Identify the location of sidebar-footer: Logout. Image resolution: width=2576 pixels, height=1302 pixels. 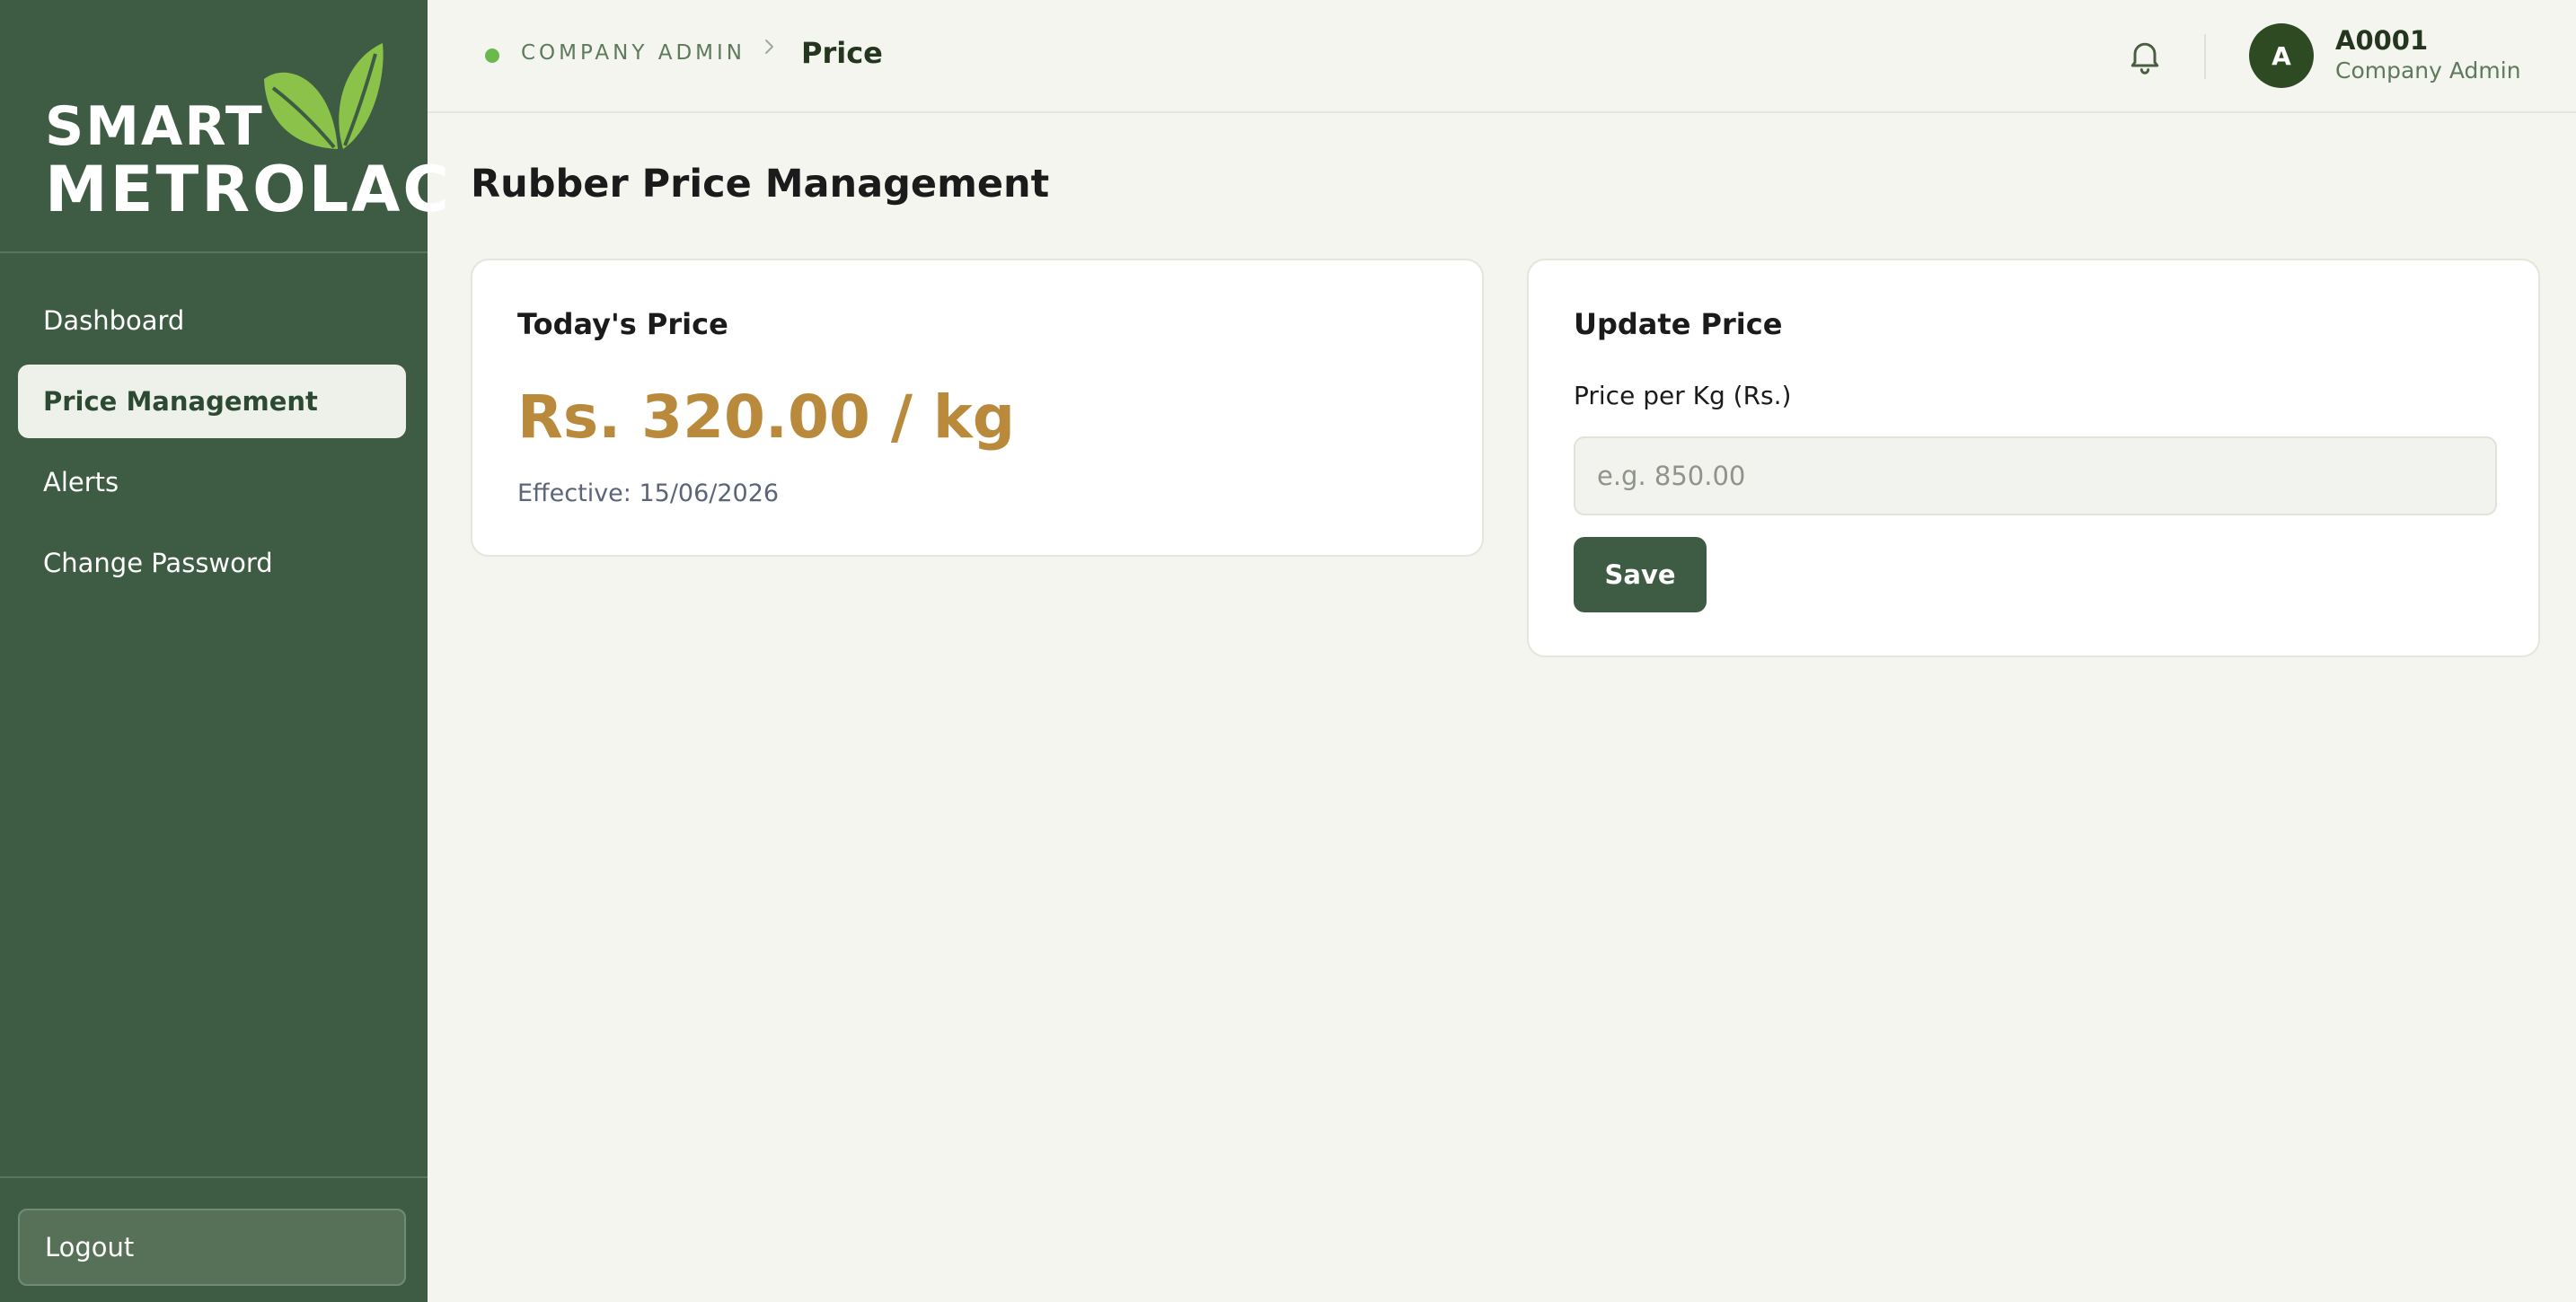
(214, 1231).